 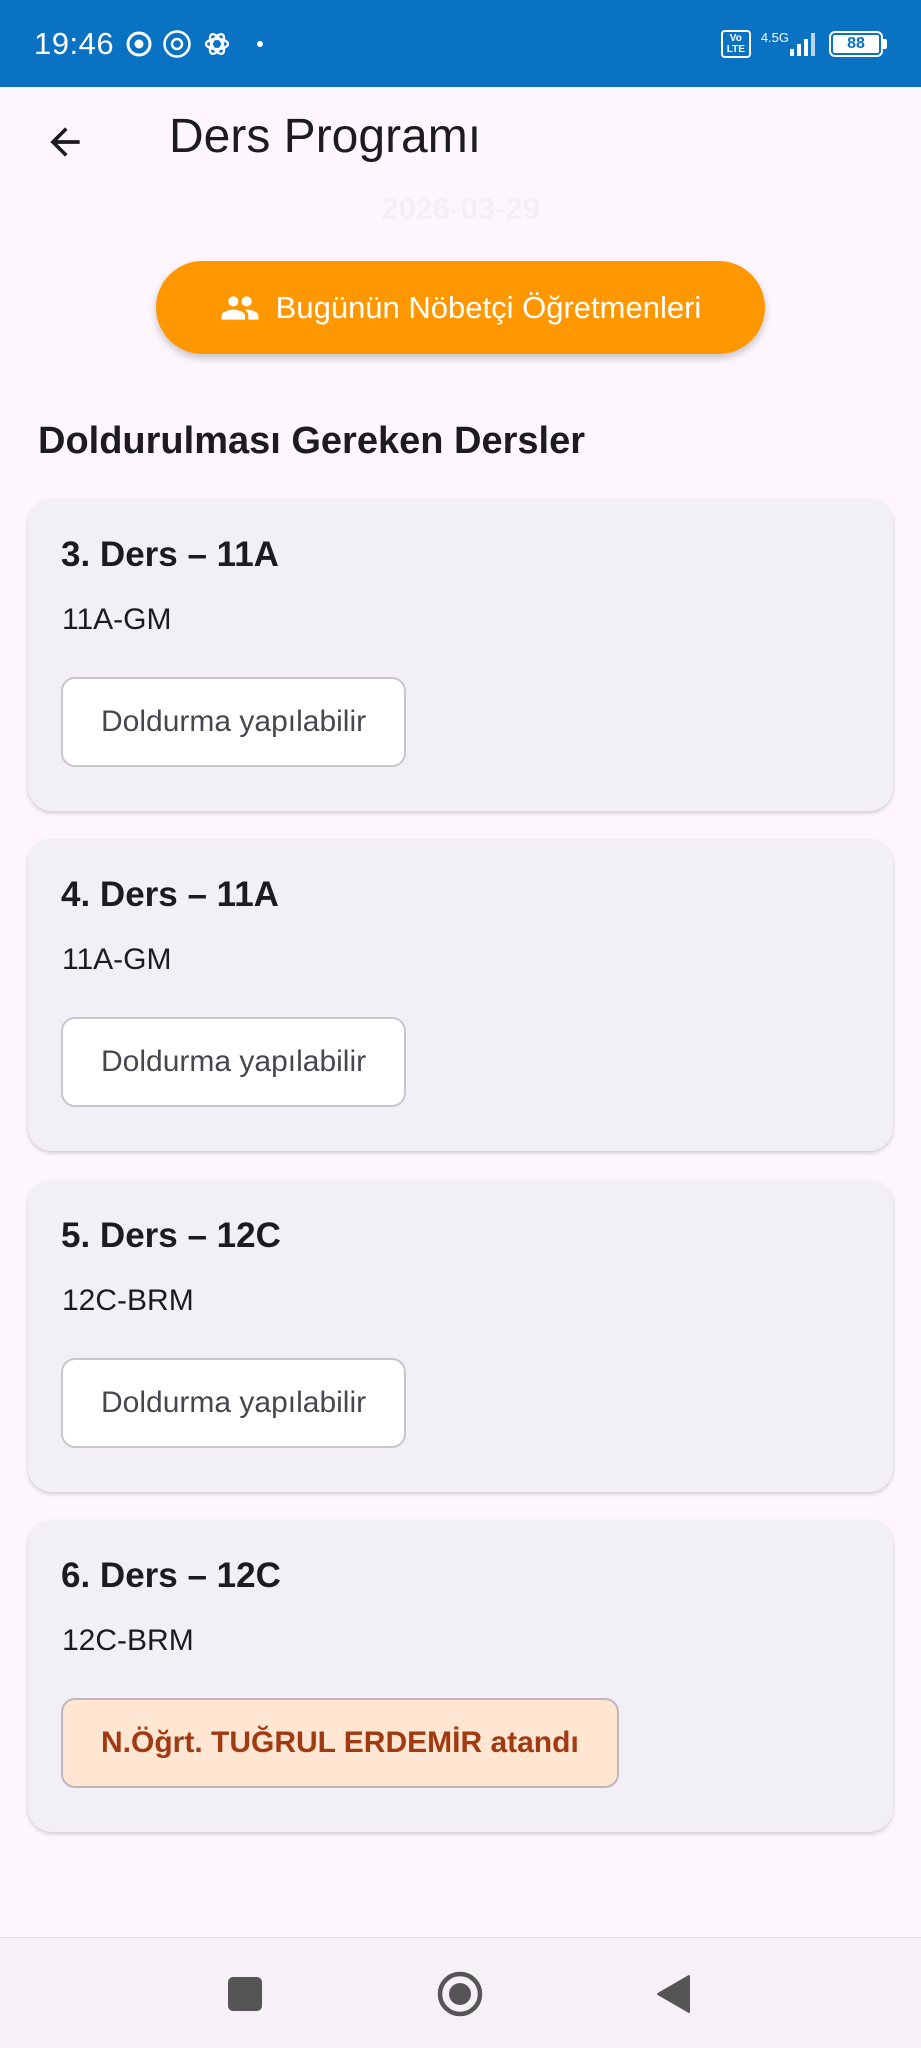 I want to click on arrow-back-icon, so click(x=65, y=142).